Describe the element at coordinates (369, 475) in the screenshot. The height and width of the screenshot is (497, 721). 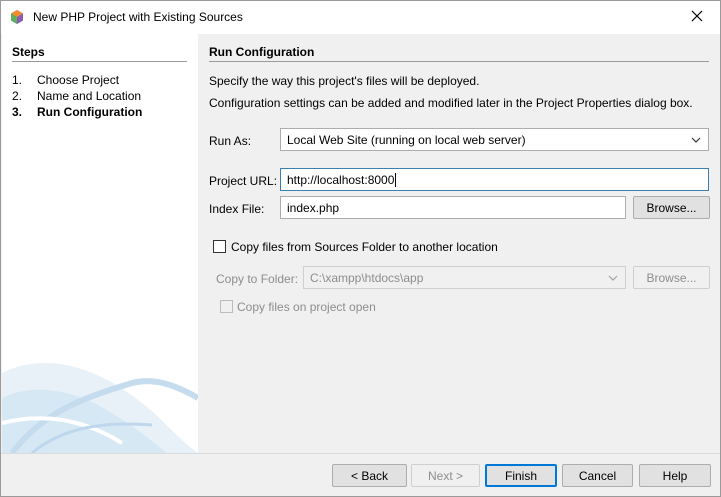
I see `back-button: < Back` at that location.